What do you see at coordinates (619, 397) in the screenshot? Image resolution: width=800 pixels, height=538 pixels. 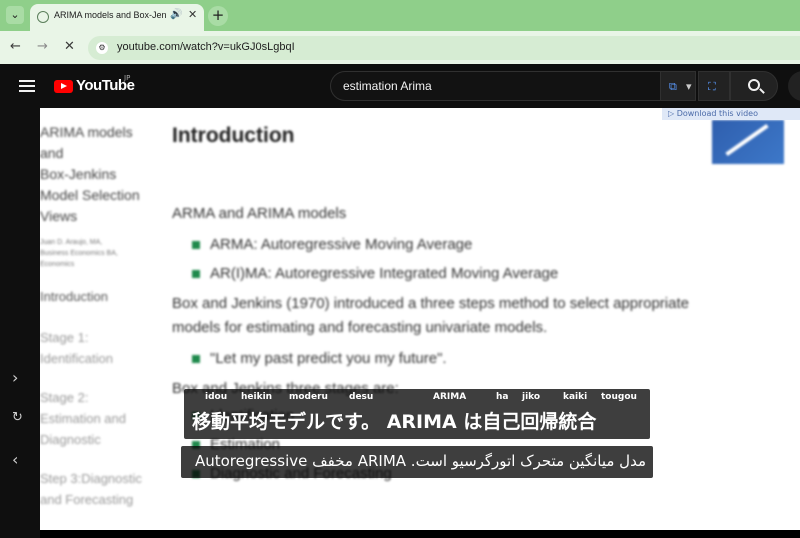 I see `romaji-word: tougou` at bounding box center [619, 397].